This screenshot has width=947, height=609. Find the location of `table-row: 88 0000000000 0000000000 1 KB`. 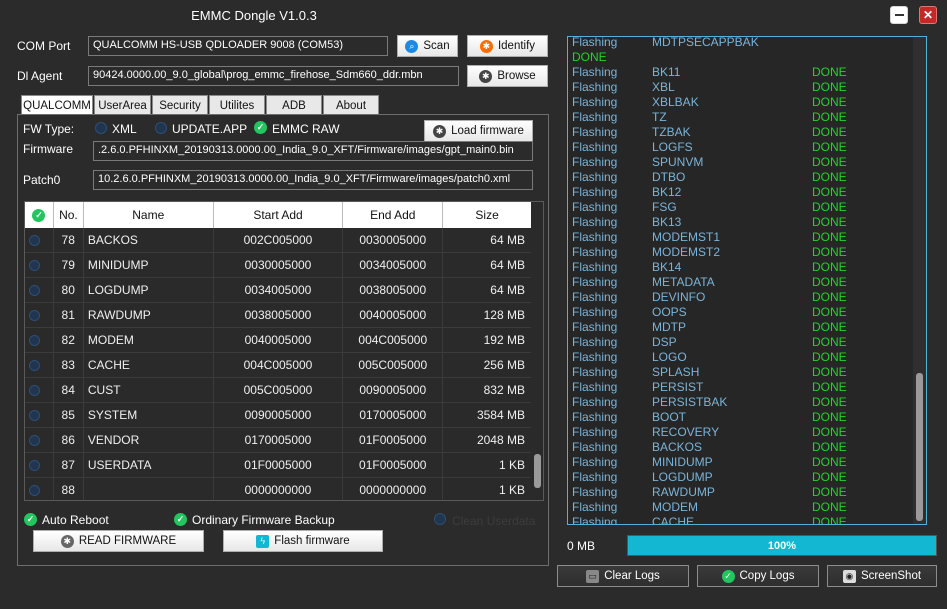

table-row: 88 0000000000 0000000000 1 KB is located at coordinates (278, 488).